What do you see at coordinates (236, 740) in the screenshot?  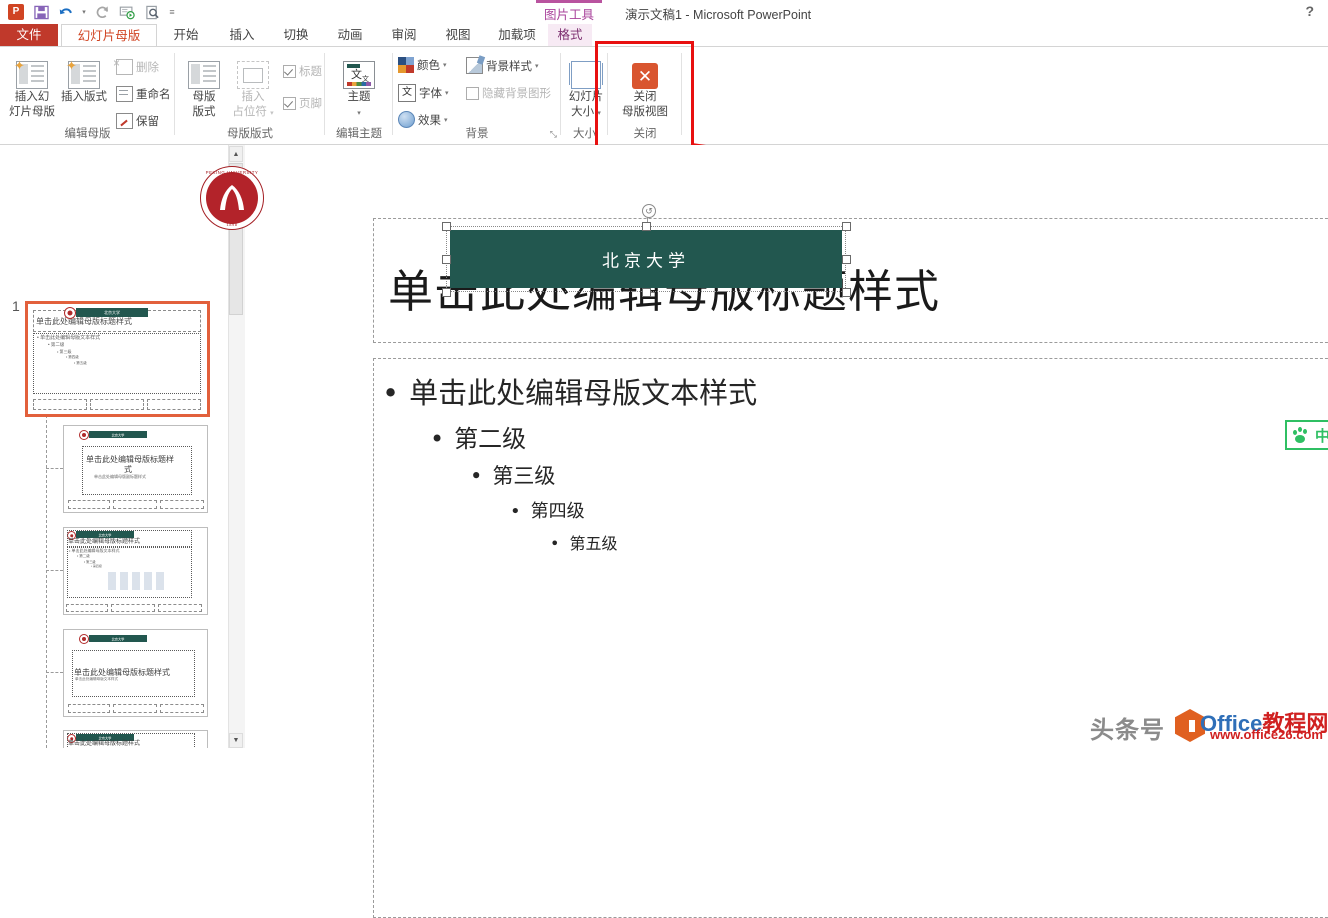 I see `thumbnail-scroll-down-button: ▼` at bounding box center [236, 740].